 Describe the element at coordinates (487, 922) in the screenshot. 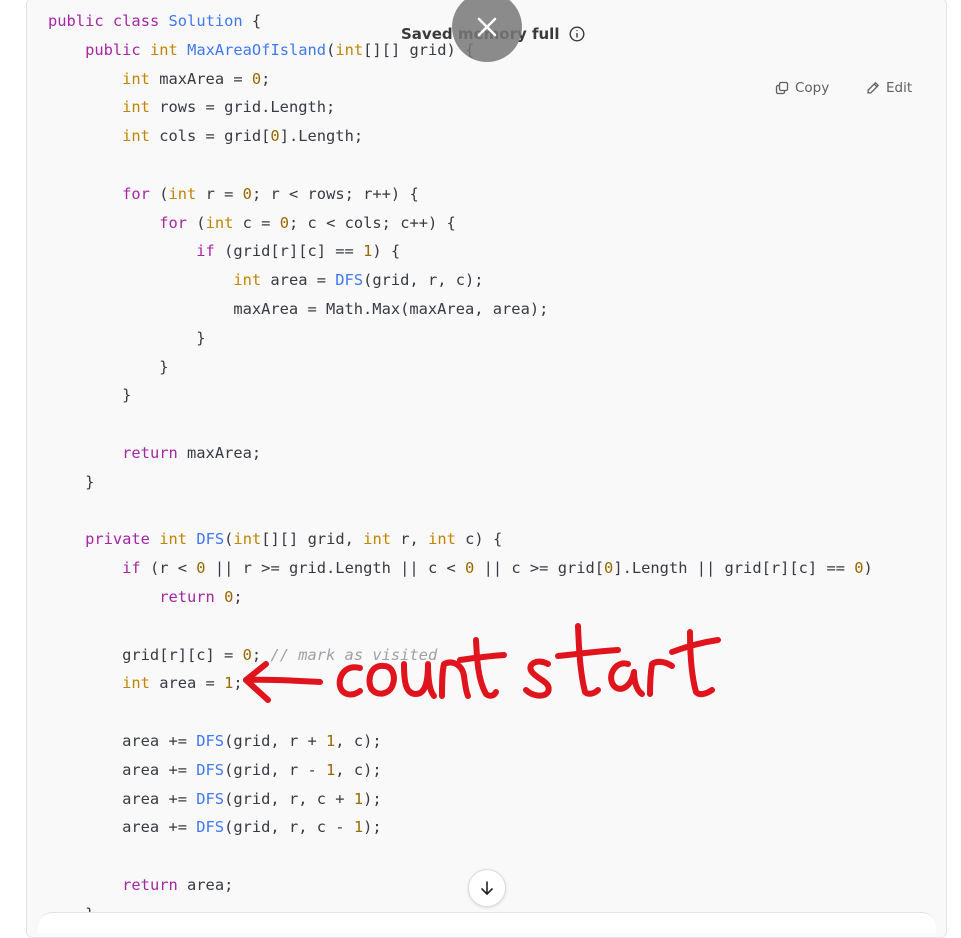

I see `message-input-edge` at that location.